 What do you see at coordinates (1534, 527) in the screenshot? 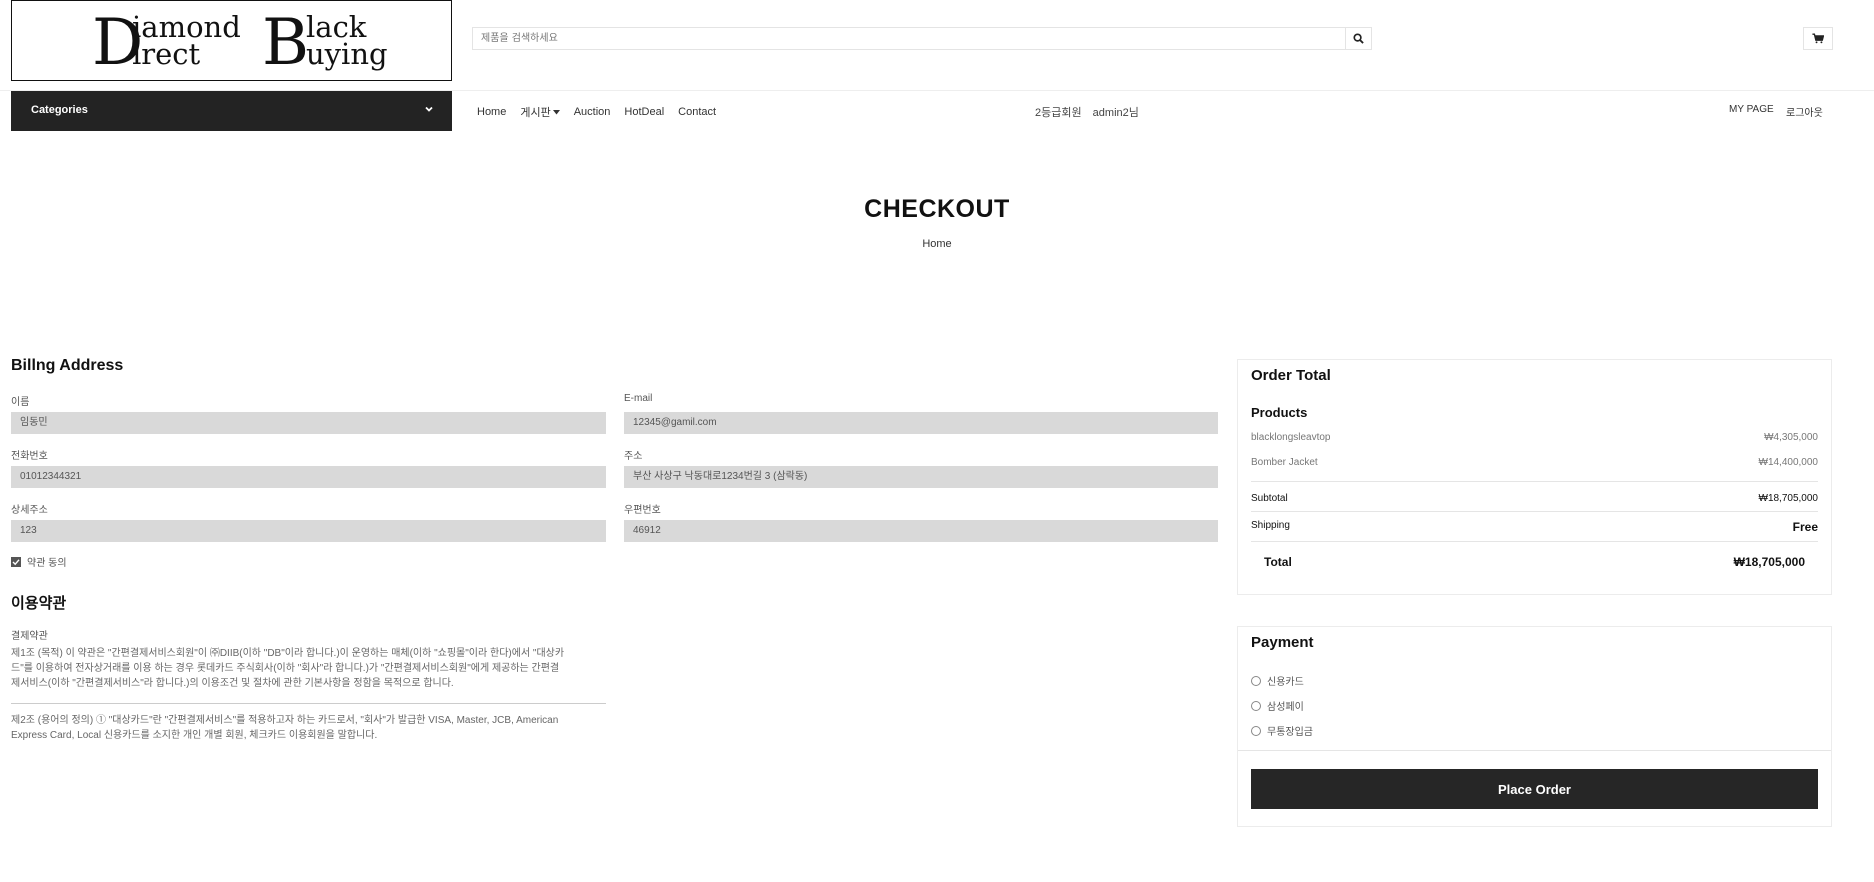
I see `shipping-row: Shipping Free` at bounding box center [1534, 527].